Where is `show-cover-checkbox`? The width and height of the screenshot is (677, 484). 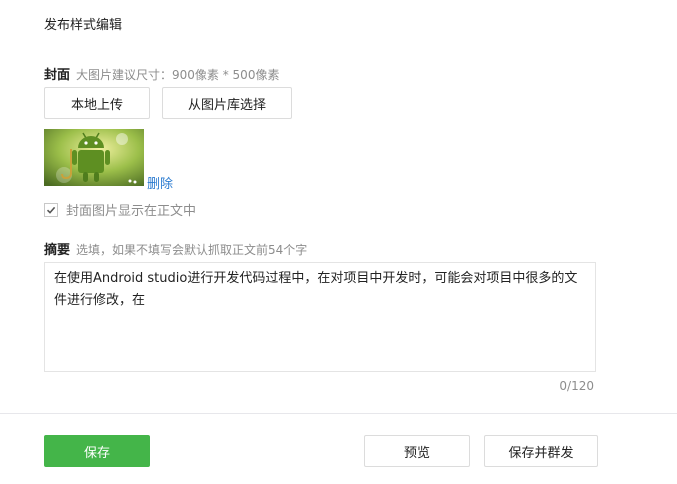 show-cover-checkbox is located at coordinates (51, 209).